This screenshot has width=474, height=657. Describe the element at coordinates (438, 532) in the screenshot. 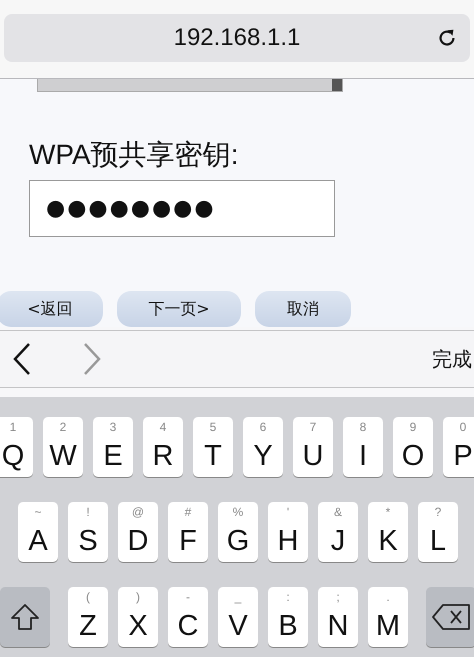

I see `letter-key: ? L` at that location.